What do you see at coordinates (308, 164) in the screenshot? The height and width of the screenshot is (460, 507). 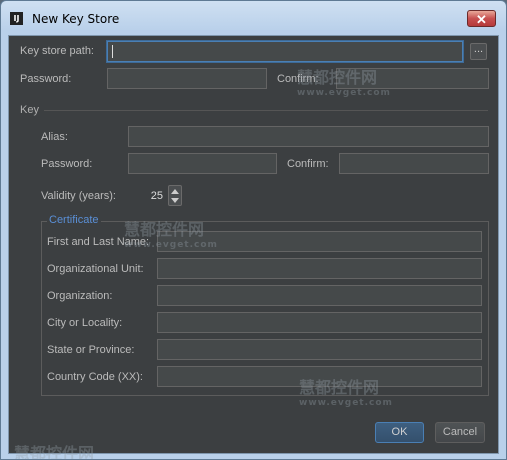 I see `key-confirm-label: Confirm:` at bounding box center [308, 164].